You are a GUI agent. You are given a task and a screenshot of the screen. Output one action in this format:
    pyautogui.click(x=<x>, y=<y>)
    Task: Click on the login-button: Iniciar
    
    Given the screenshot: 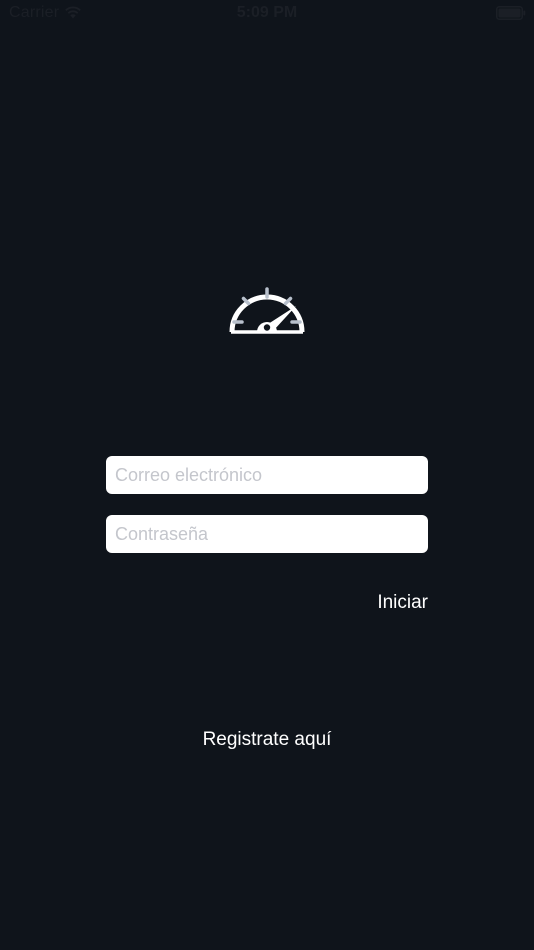 What is the action you would take?
    pyautogui.click(x=402, y=603)
    